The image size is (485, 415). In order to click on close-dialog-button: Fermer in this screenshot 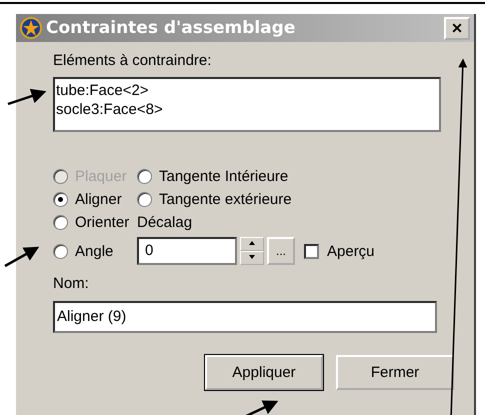, I will do `click(395, 372)`.